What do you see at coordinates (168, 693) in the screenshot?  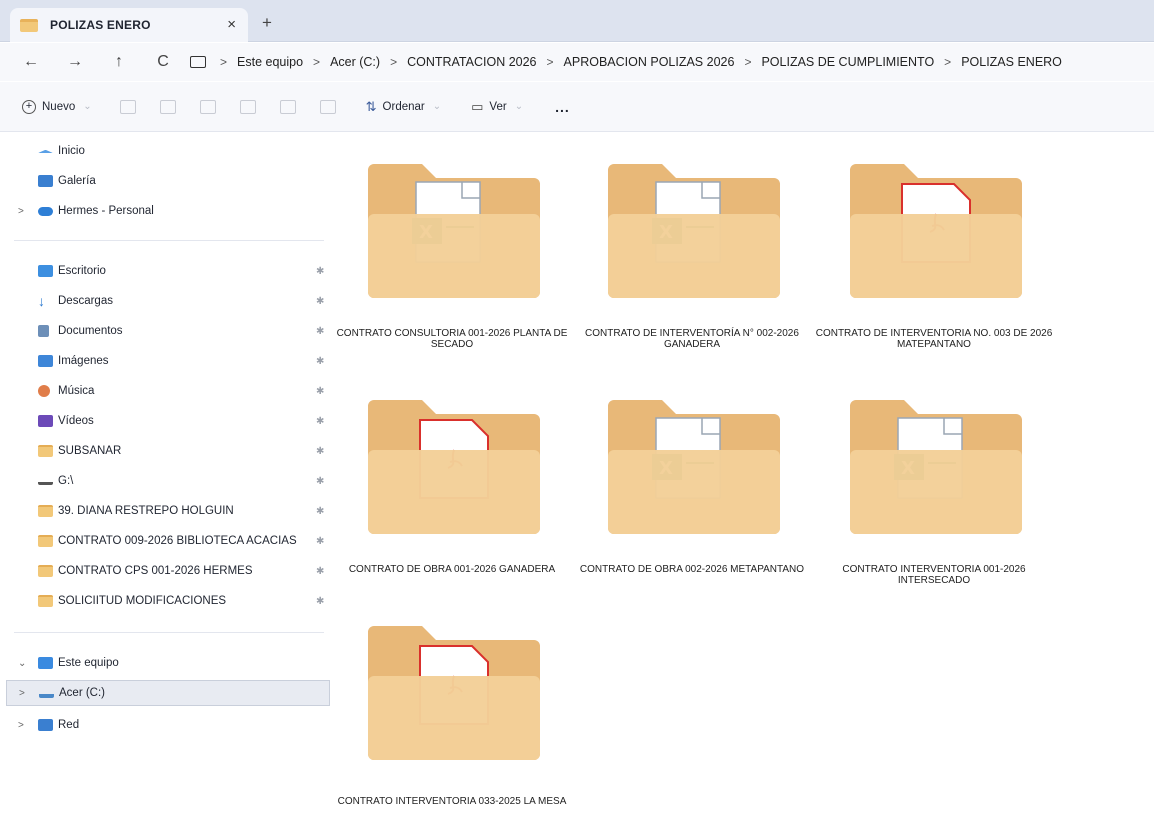 I see `sidebar-item-acer-c: > Acer (C:)` at bounding box center [168, 693].